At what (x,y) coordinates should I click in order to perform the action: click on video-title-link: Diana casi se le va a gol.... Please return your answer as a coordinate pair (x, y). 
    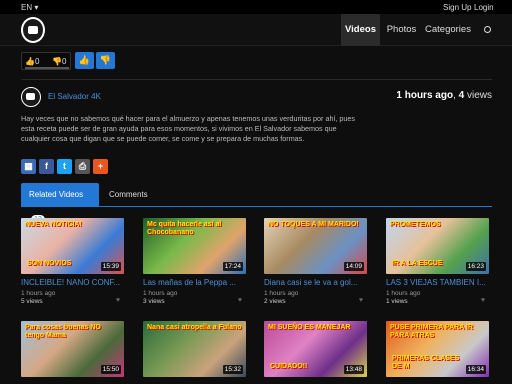
    Looking at the image, I should click on (315, 282).